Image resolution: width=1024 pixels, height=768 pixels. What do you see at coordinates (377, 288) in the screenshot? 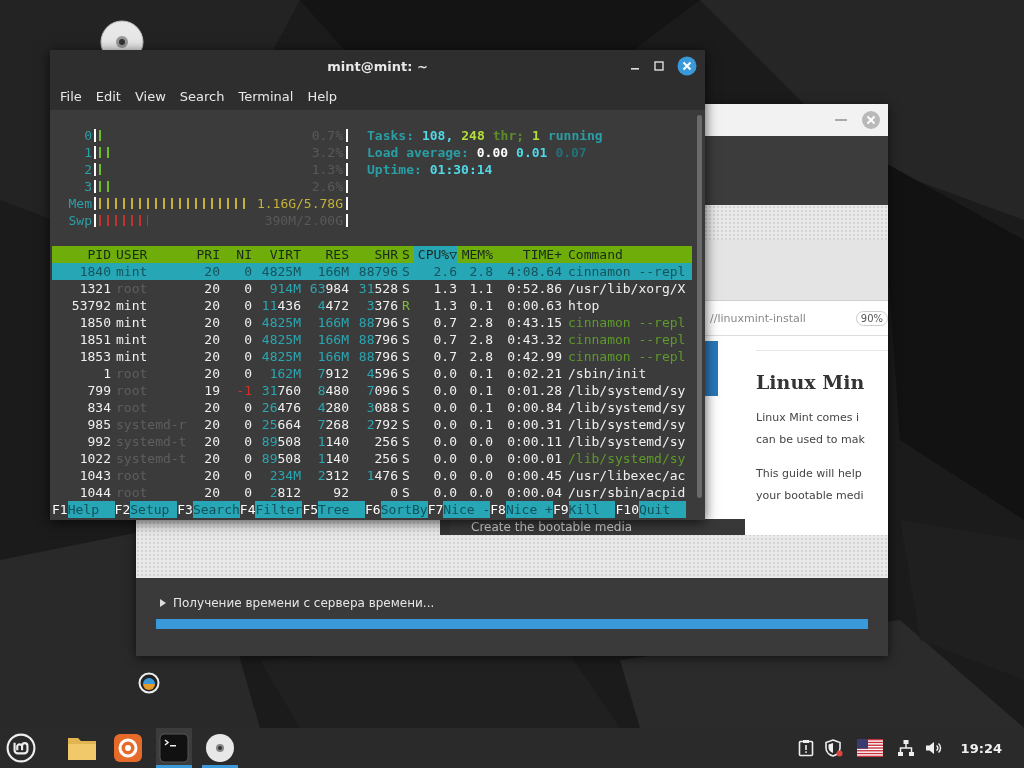
I see `table-cell-text: 31528` at bounding box center [377, 288].